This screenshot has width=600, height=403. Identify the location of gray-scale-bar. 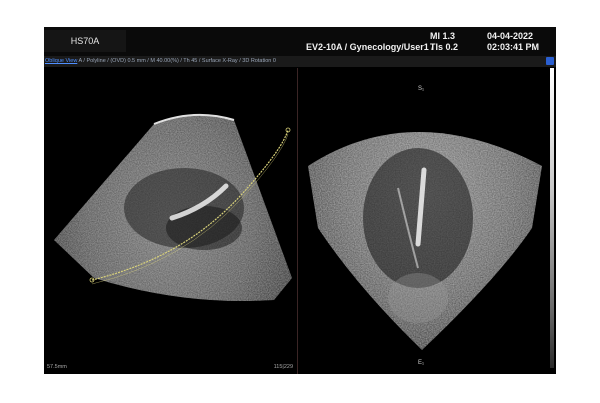
(552, 218).